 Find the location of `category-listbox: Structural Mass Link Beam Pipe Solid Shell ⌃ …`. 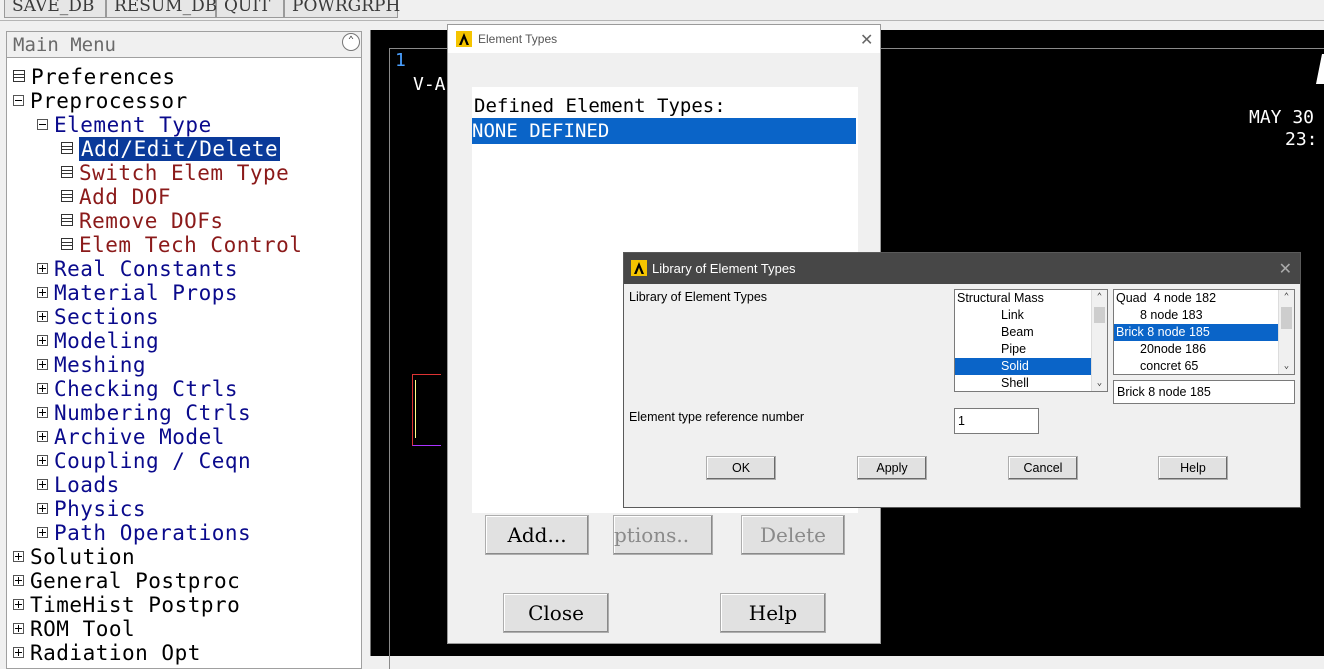

category-listbox: Structural Mass Link Beam Pipe Solid Shell ⌃ … is located at coordinates (1031, 340).